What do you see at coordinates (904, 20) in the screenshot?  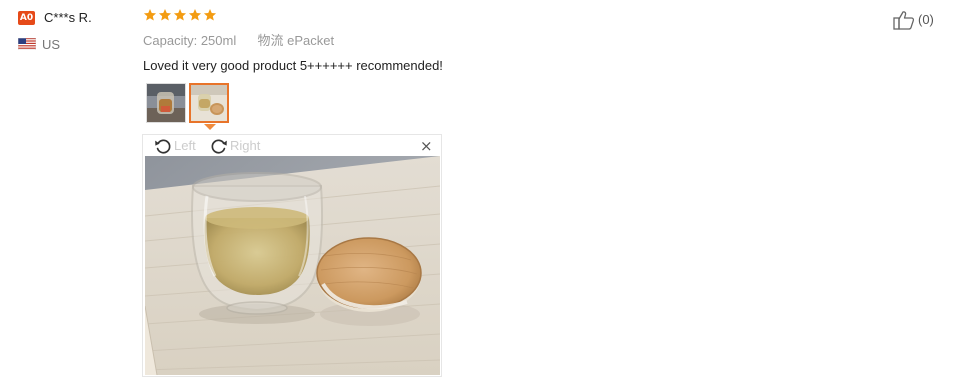 I see `thumbs-up-icon` at bounding box center [904, 20].